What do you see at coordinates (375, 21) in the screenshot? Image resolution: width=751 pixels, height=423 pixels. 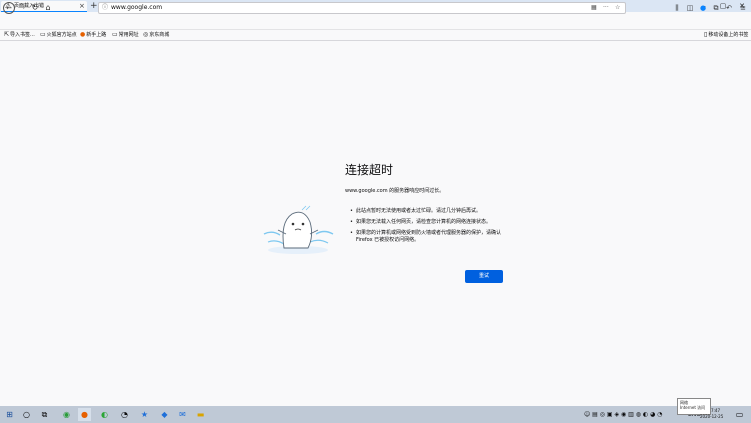 I see `navigation-toolbar` at bounding box center [375, 21].